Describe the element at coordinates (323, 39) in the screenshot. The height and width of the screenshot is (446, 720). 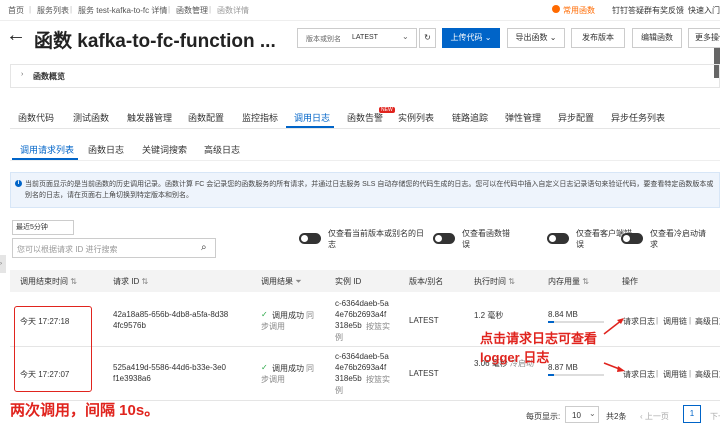
I see `version-select-label: 版本或别名` at that location.